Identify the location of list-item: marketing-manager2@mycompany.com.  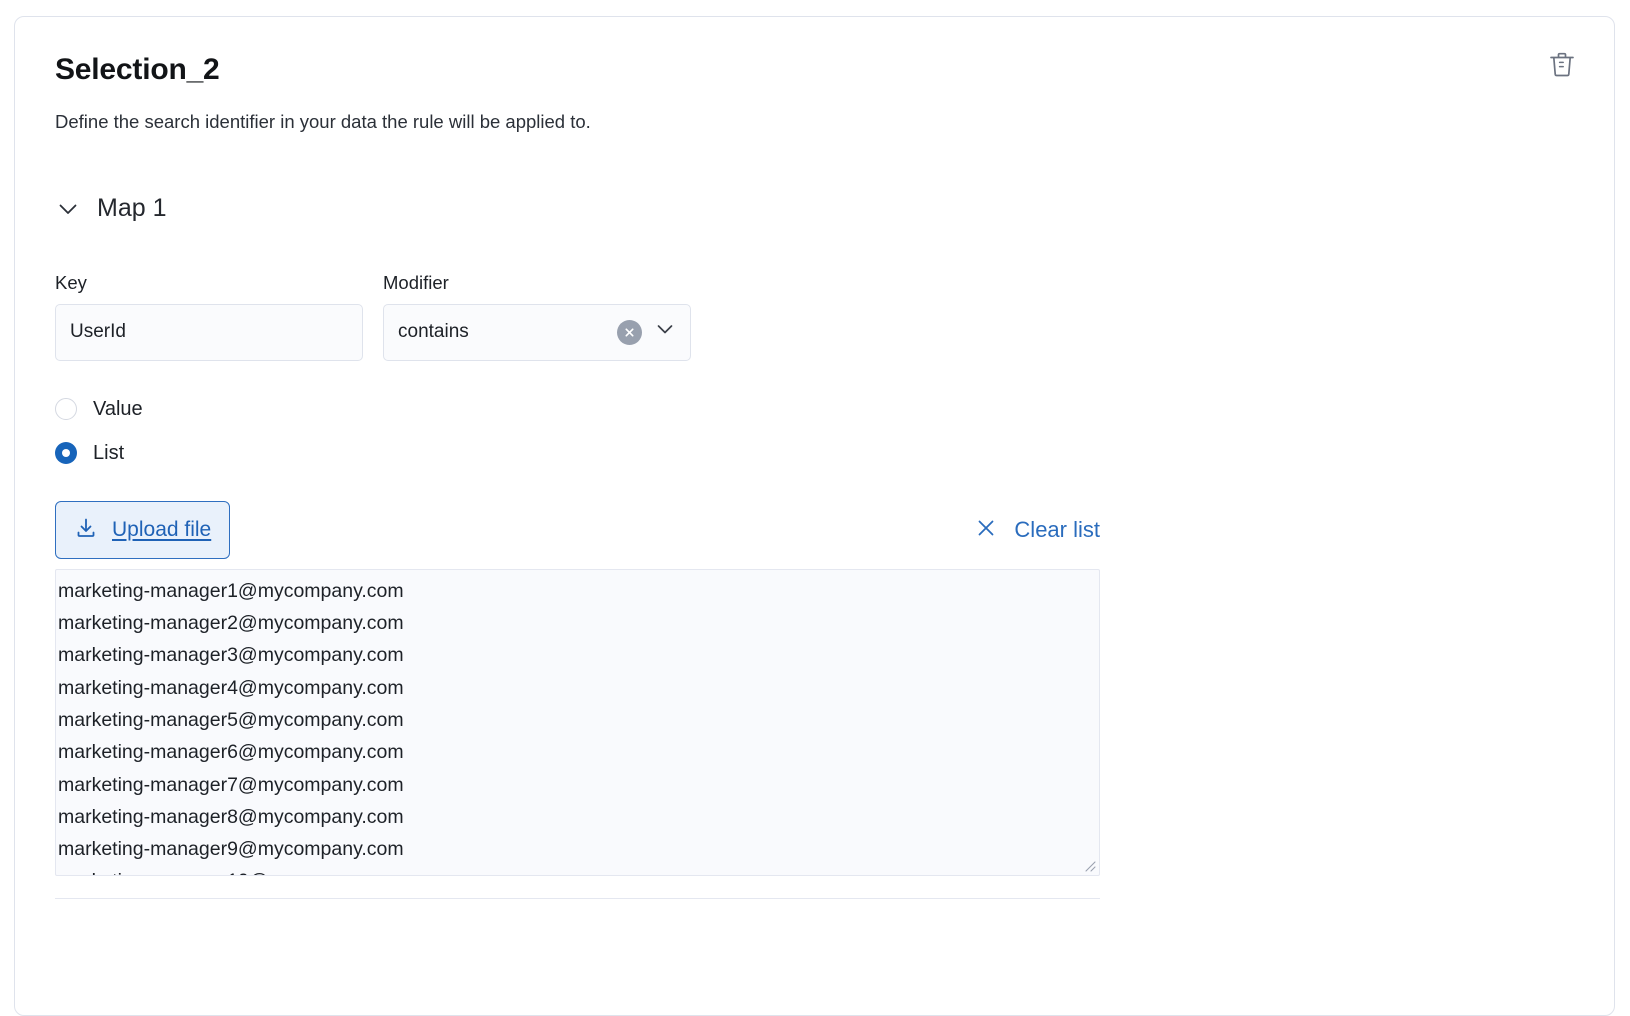
(231, 623).